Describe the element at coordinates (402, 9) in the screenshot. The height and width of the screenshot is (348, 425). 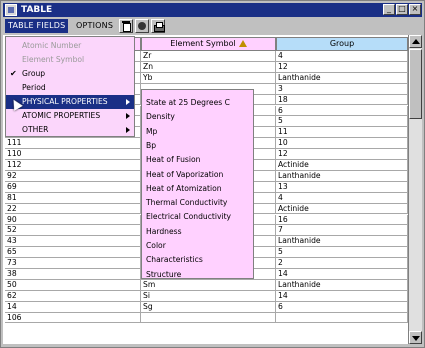
I see `maximize-button: □` at that location.